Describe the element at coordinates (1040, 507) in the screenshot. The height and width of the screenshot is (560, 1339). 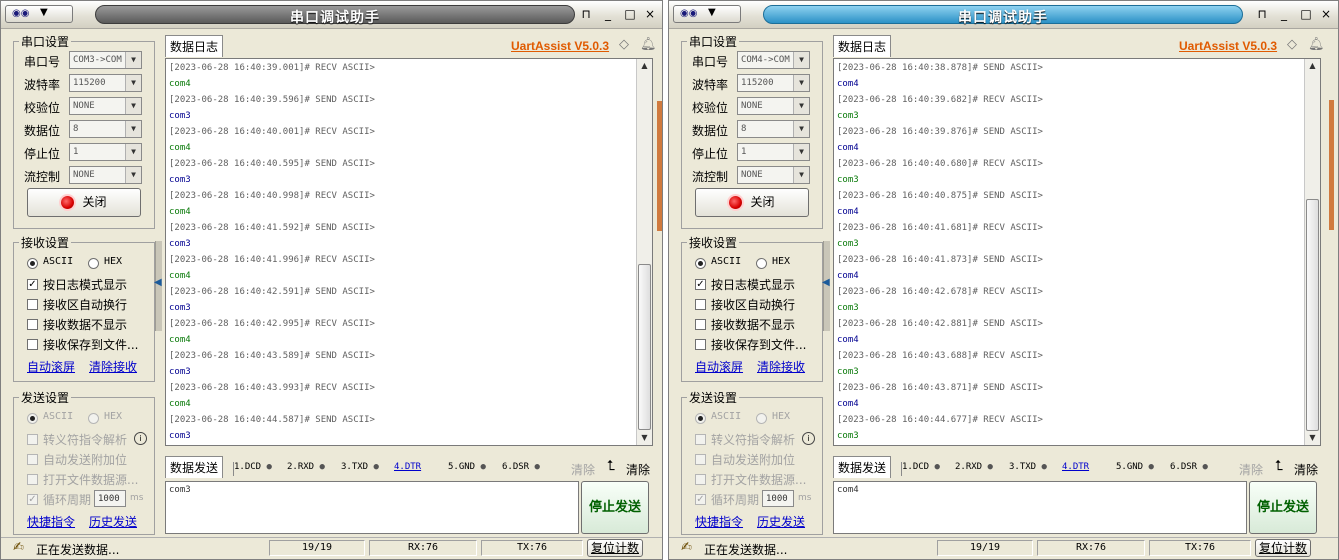
I see `send-input: com4` at that location.